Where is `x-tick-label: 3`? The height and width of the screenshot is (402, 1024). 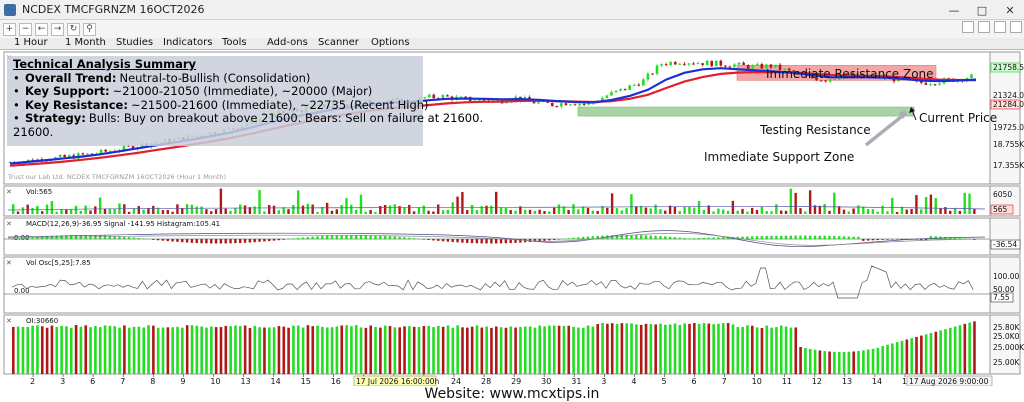 x-tick-label: 3 is located at coordinates (603, 381).